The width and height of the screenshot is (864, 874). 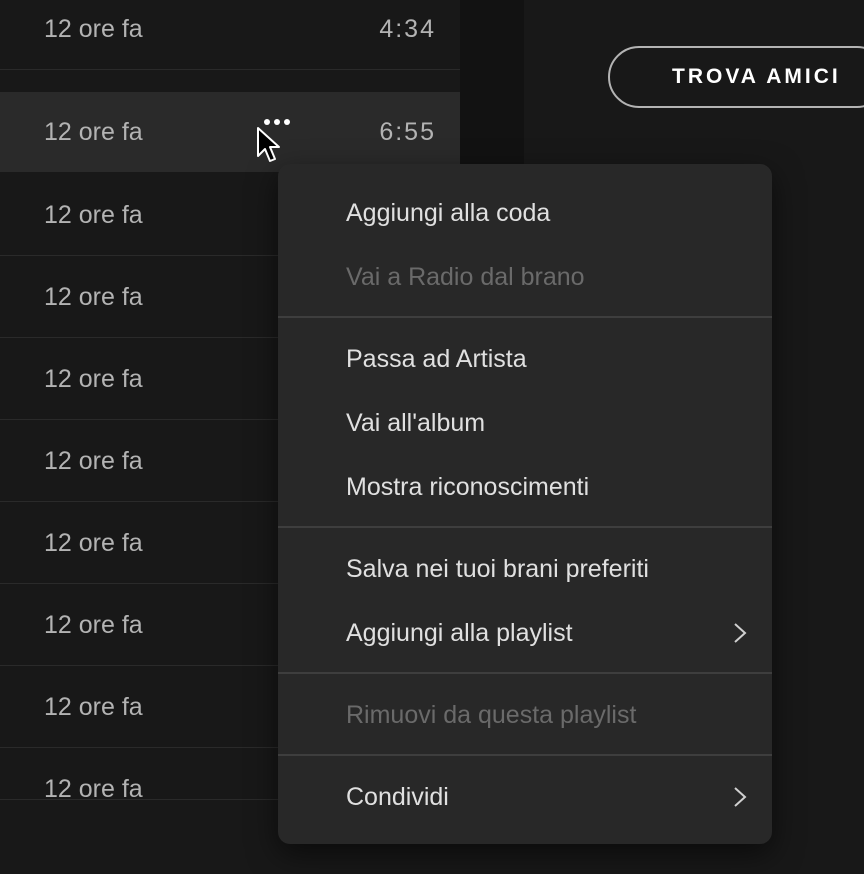 What do you see at coordinates (465, 277) in the screenshot?
I see `menu-item-go-to-radio: Vai a Radio dal brano` at bounding box center [465, 277].